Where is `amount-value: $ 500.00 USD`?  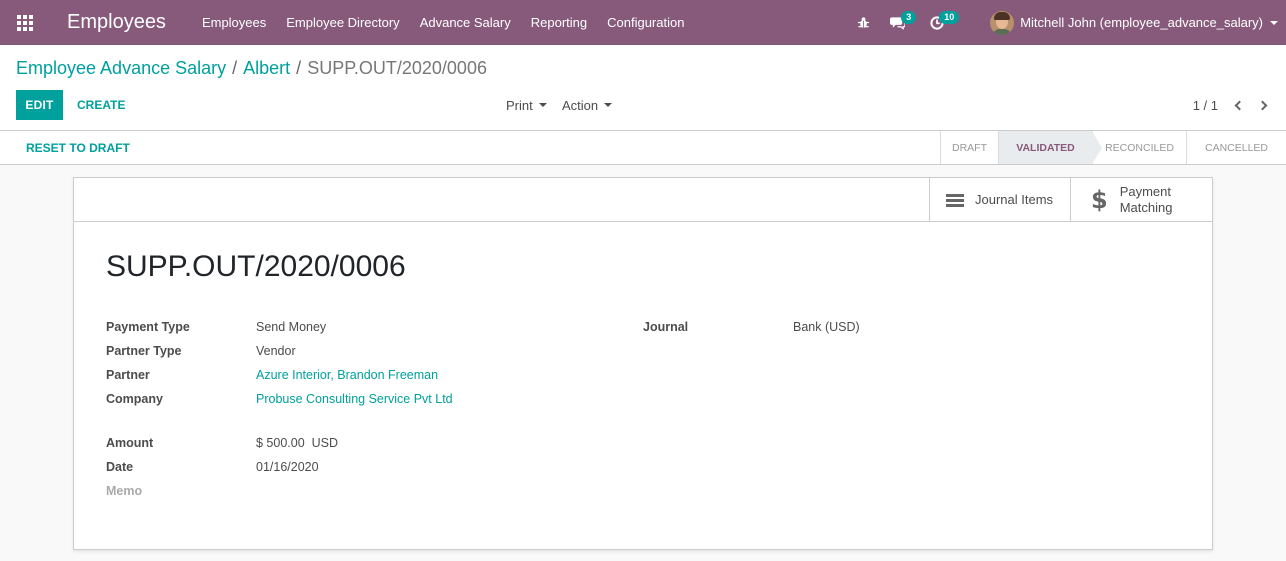 amount-value: $ 500.00 USD is located at coordinates (297, 443).